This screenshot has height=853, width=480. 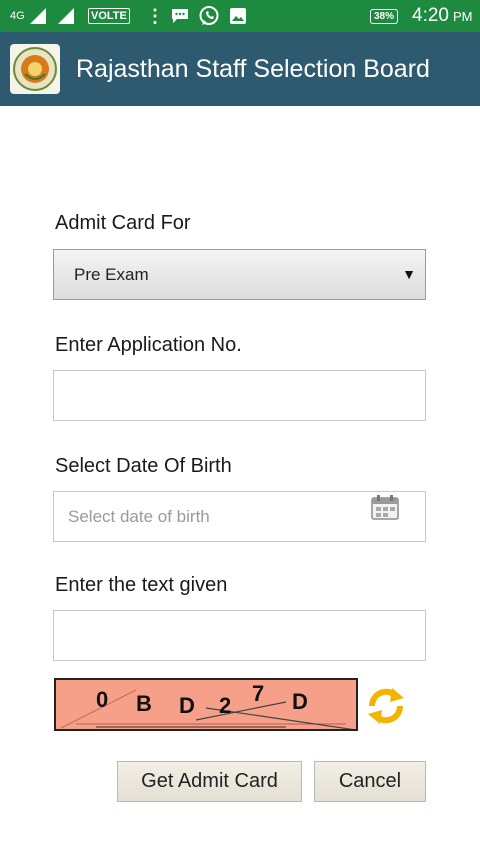 What do you see at coordinates (370, 781) in the screenshot?
I see `cancel-button: Cancel` at bounding box center [370, 781].